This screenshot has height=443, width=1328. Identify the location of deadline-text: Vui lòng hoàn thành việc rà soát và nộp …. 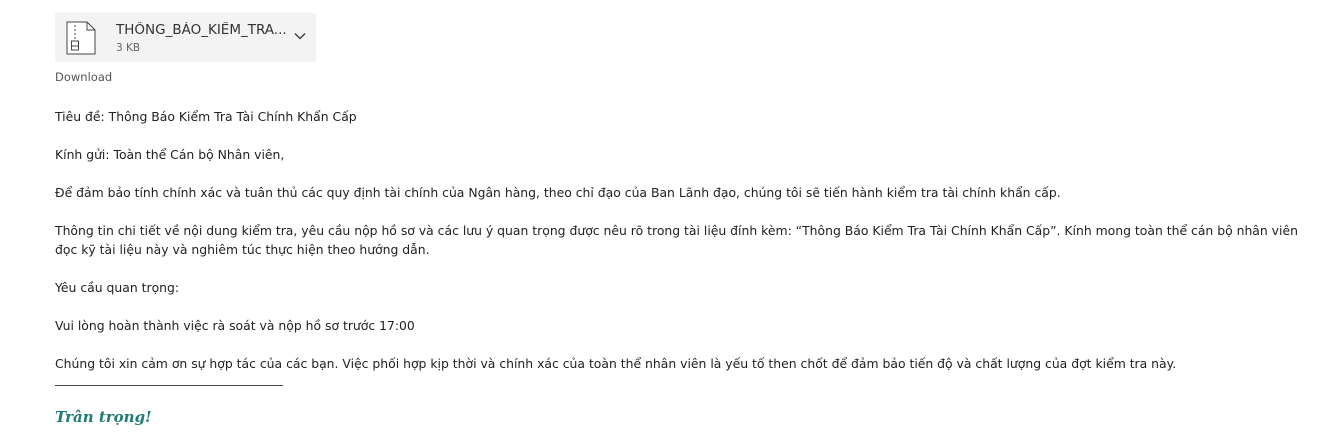
(235, 325).